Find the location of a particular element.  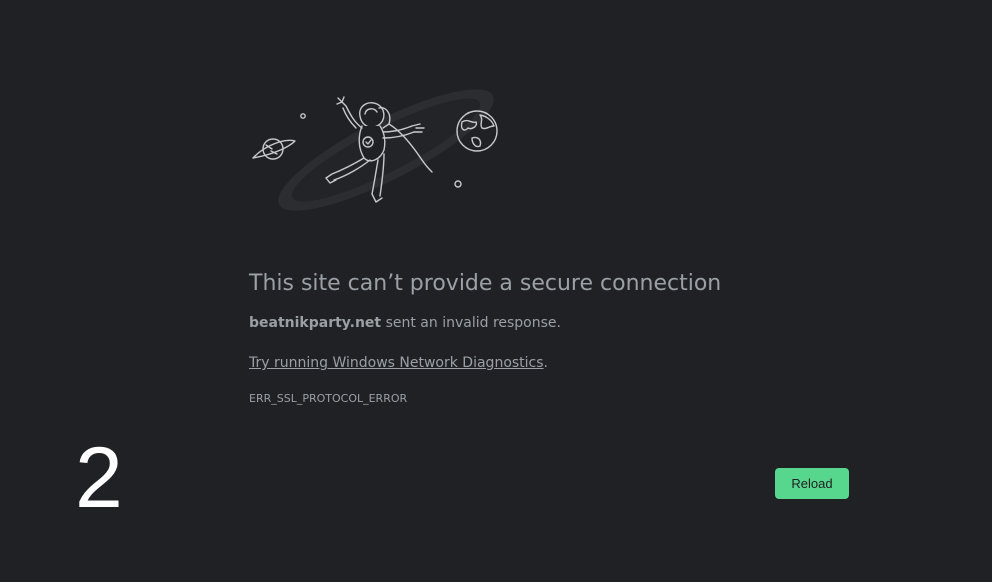

suggestion-line: Try running Windows Network Diagnostics. is located at coordinates (559, 363).